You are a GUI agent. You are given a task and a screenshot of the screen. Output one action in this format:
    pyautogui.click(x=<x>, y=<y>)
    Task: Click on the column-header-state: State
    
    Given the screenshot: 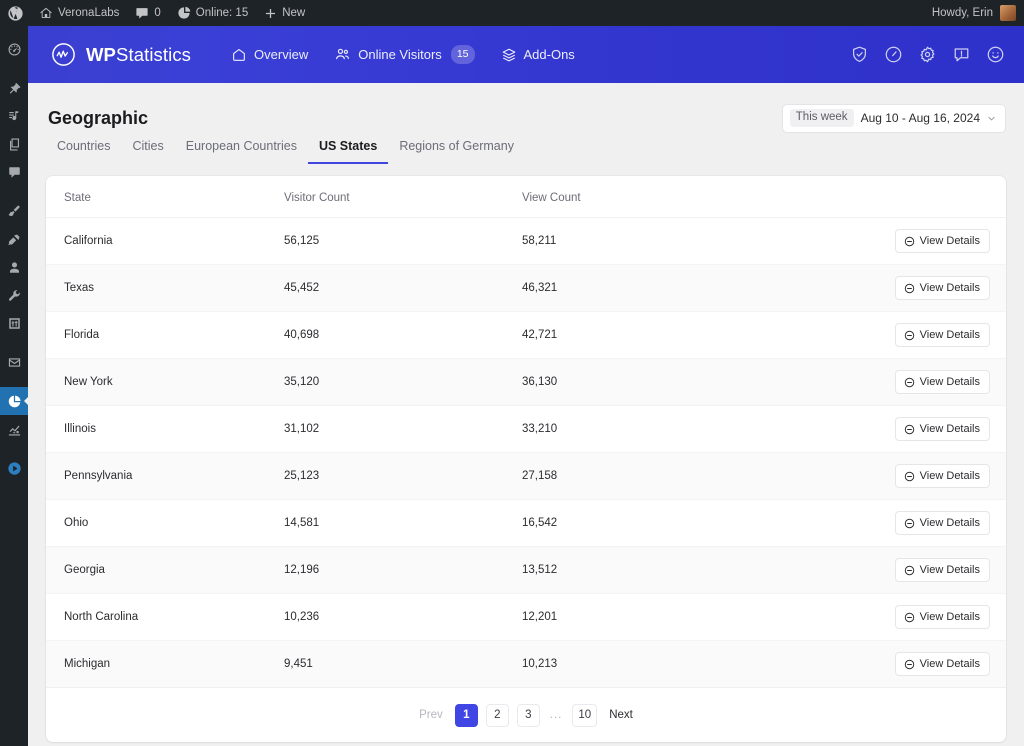 What is the action you would take?
    pyautogui.click(x=165, y=197)
    